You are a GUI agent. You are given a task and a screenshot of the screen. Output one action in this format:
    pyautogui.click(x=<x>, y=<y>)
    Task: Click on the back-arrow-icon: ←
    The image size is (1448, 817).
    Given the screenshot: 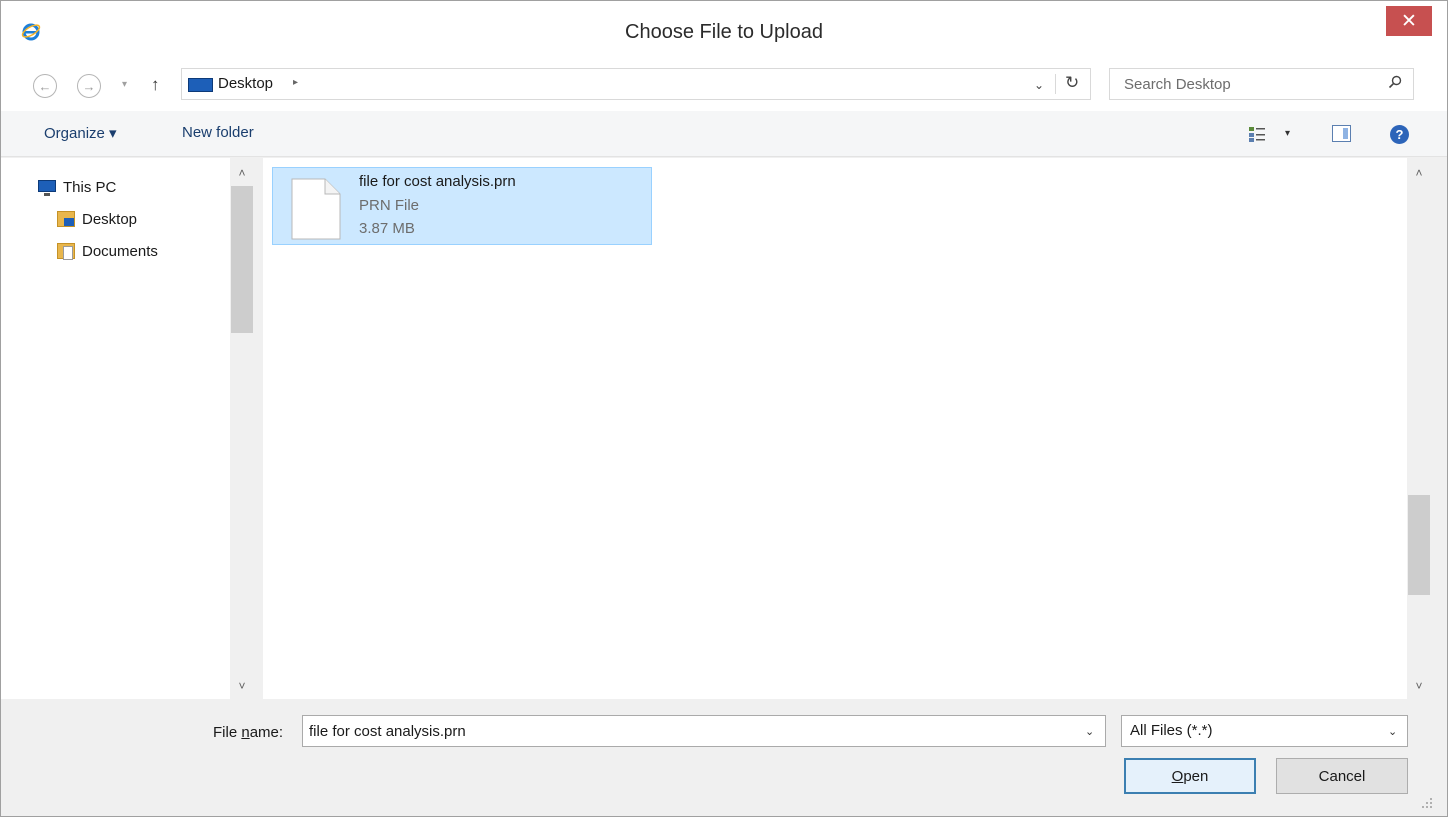 What is the action you would take?
    pyautogui.click(x=45, y=86)
    